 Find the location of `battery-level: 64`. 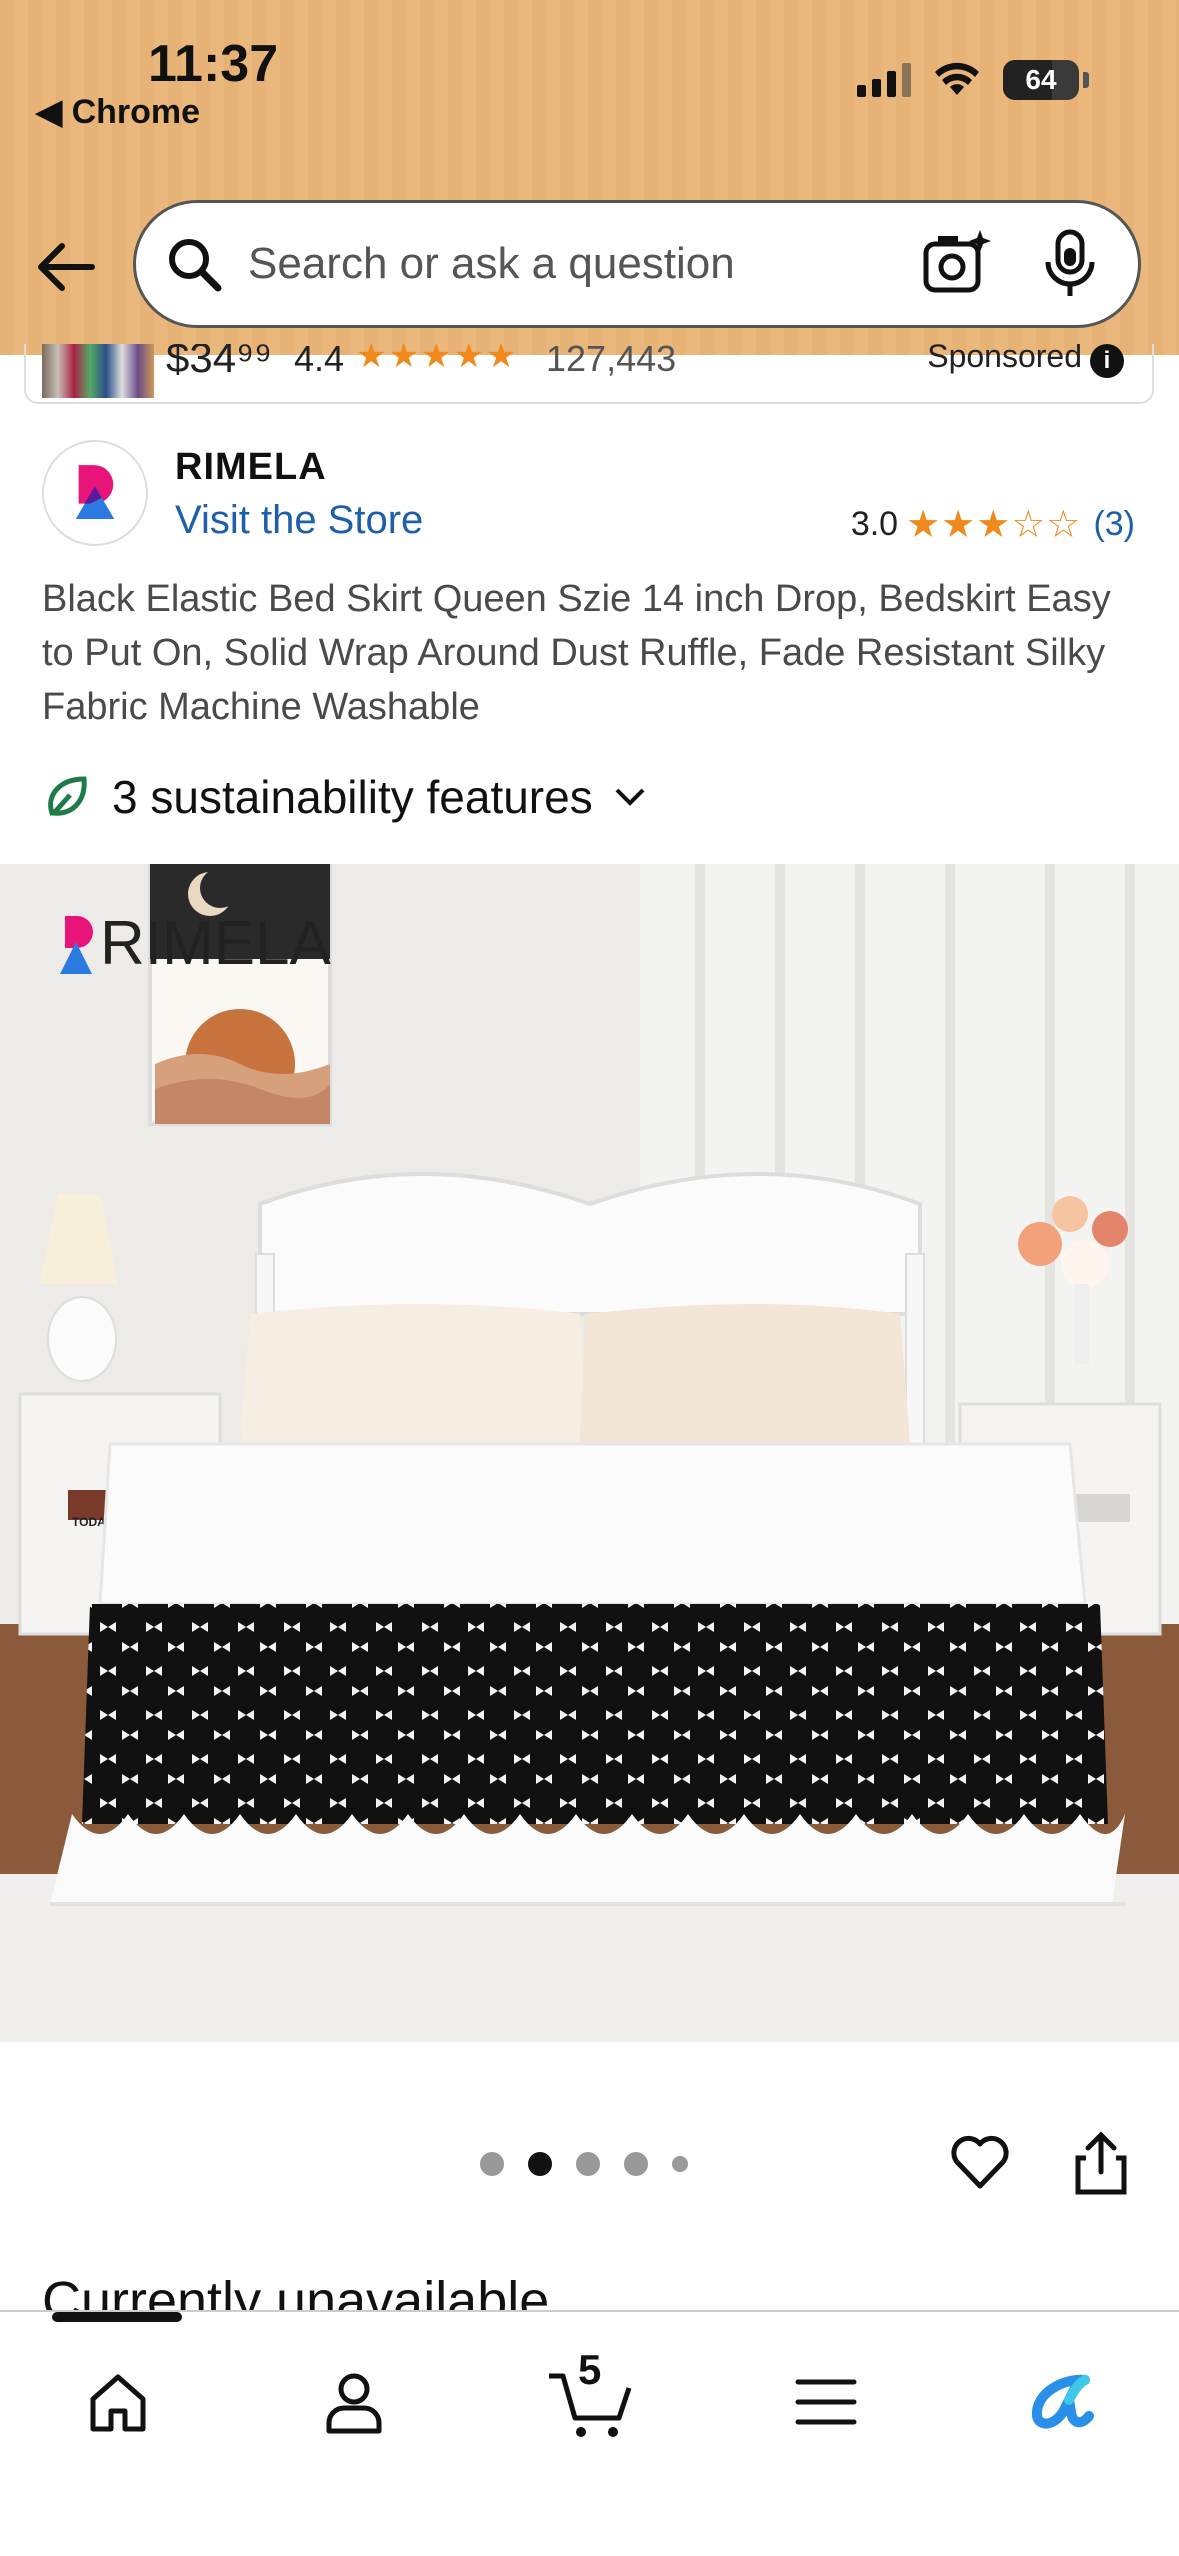

battery-level: 64 is located at coordinates (1041, 79).